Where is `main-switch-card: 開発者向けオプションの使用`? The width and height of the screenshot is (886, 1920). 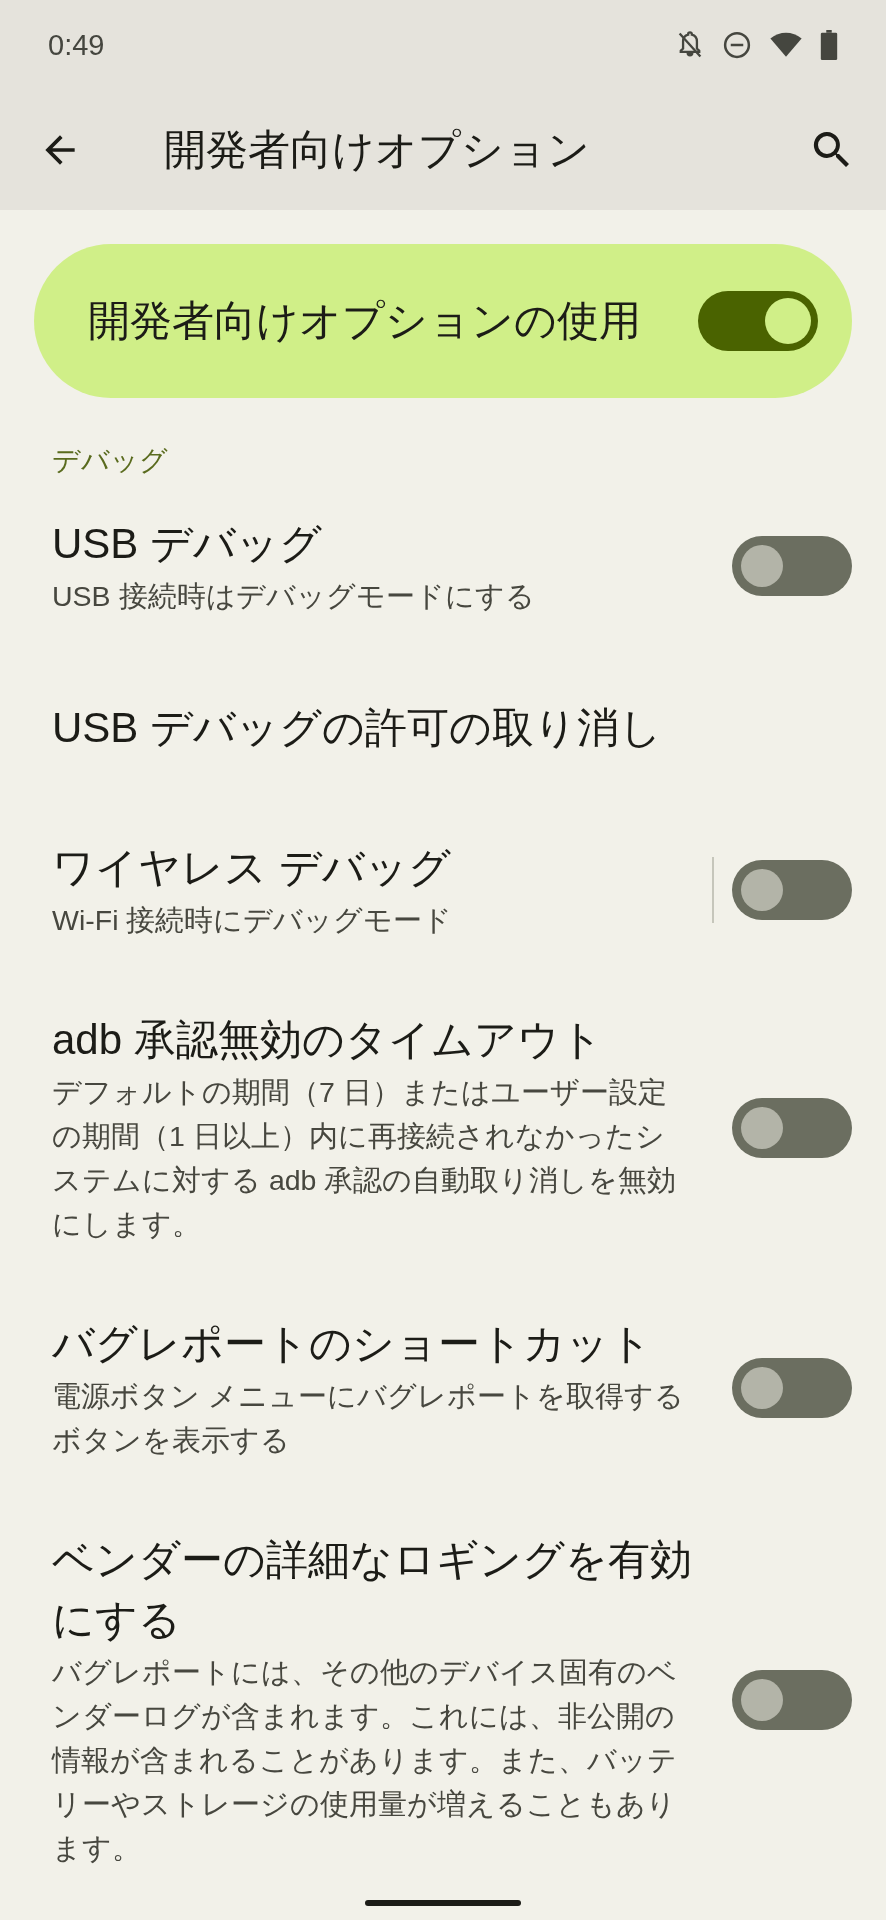
main-switch-card: 開発者向けオプションの使用 is located at coordinates (443, 321).